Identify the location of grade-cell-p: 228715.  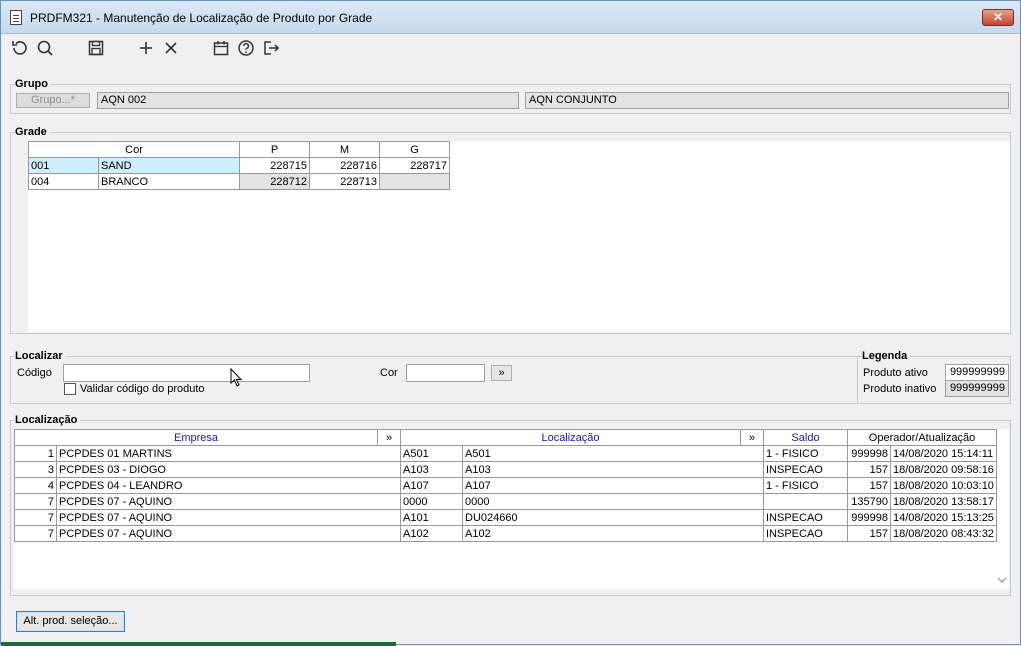
(275, 165).